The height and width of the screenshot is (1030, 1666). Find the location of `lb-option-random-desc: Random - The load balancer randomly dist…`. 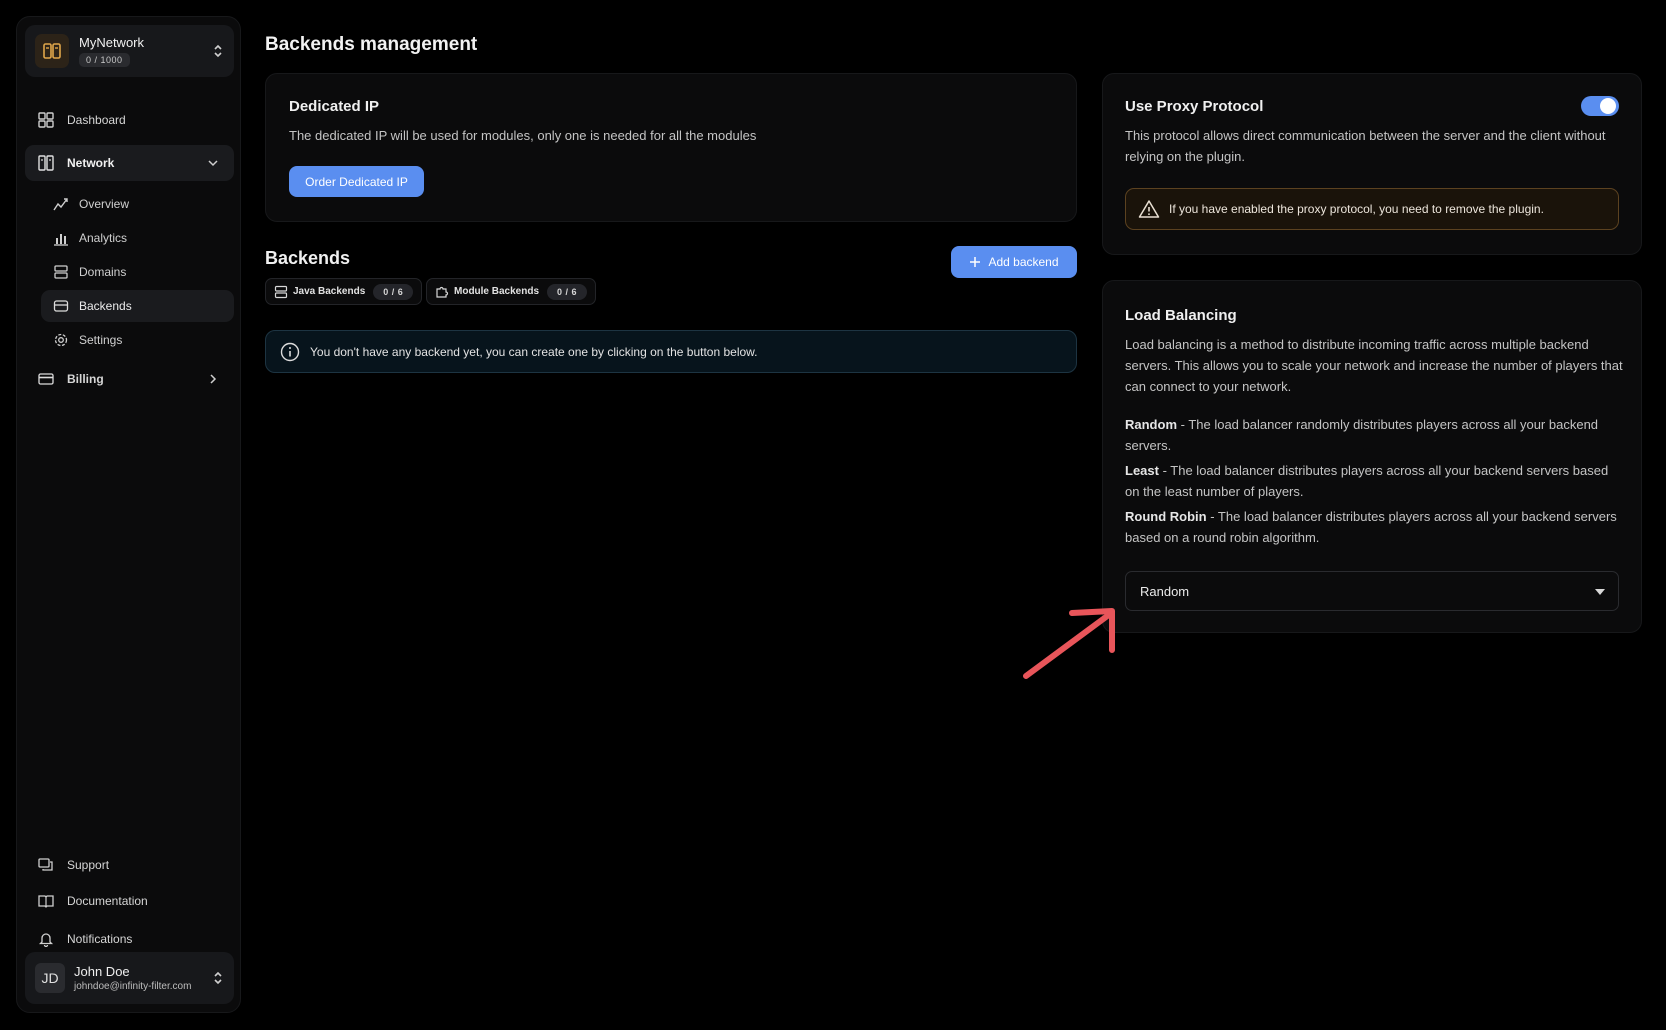

lb-option-random-desc: Random - The load balancer randomly dist… is located at coordinates (1375, 435).